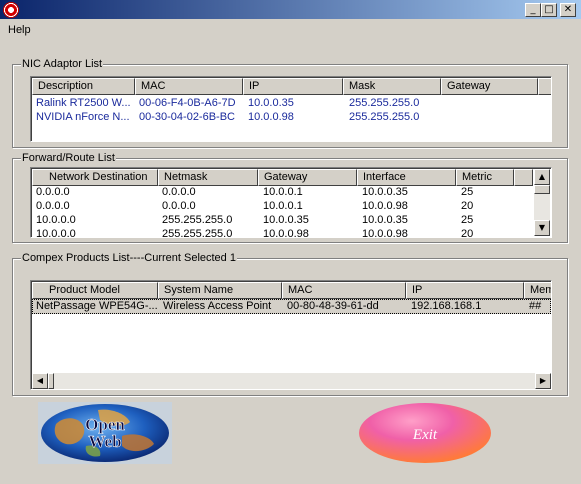 This screenshot has height=484, width=581. I want to click on nic-col-mac: MAC, so click(189, 86).